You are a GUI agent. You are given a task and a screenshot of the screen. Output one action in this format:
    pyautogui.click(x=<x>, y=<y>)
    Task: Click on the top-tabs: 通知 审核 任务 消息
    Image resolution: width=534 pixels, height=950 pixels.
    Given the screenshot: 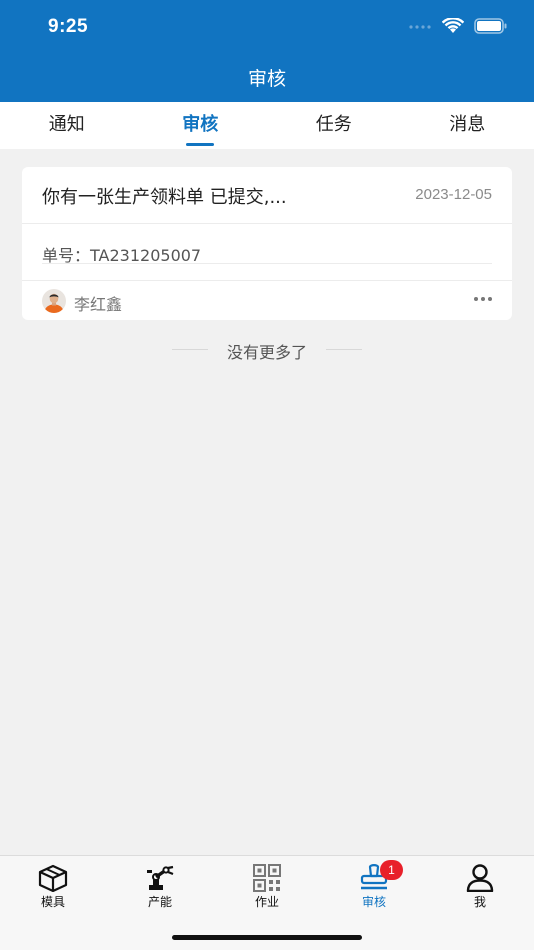 What is the action you would take?
    pyautogui.click(x=267, y=125)
    